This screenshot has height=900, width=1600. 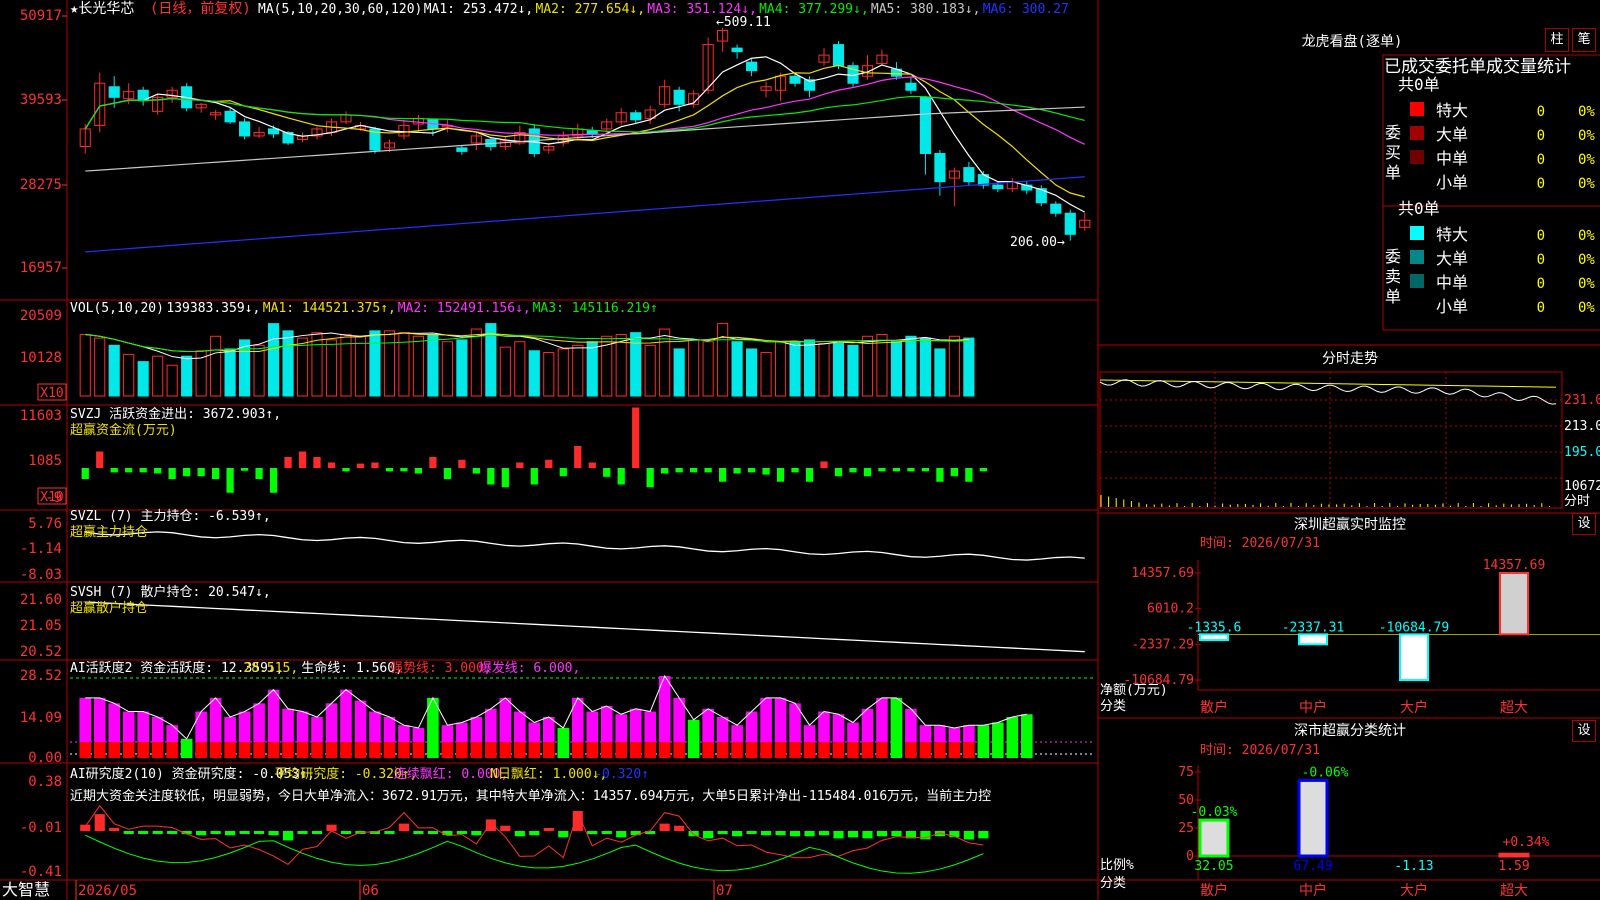 What do you see at coordinates (1162, 644) in the screenshot?
I see `sz-axis-label-2: -2337.29` at bounding box center [1162, 644].